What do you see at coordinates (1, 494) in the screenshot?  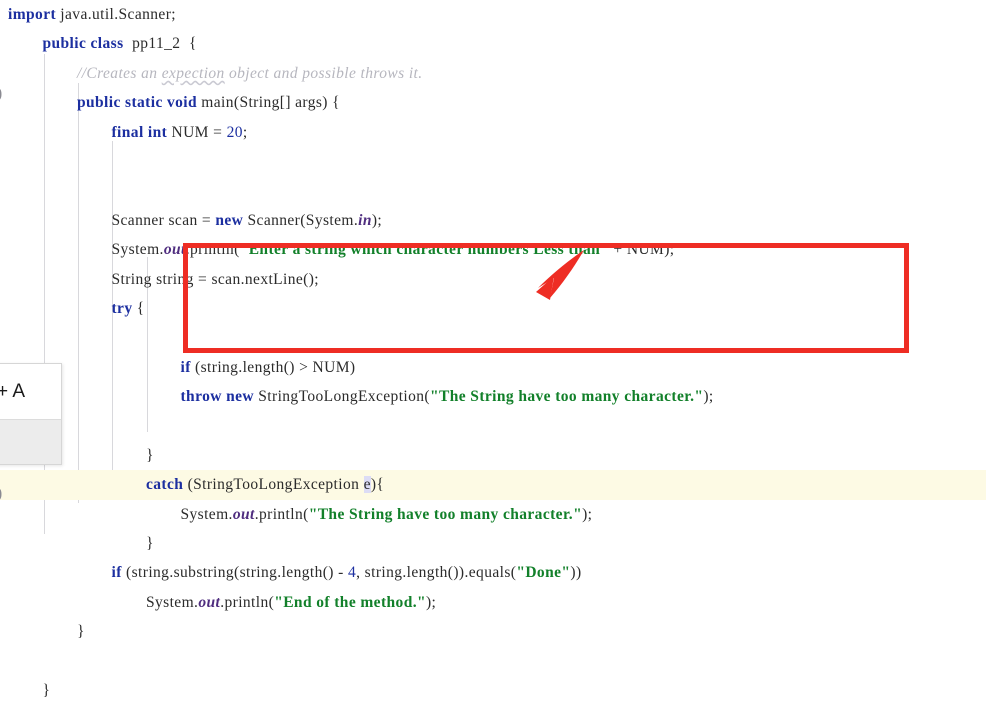 I see `edge-glyph-3: )` at bounding box center [1, 494].